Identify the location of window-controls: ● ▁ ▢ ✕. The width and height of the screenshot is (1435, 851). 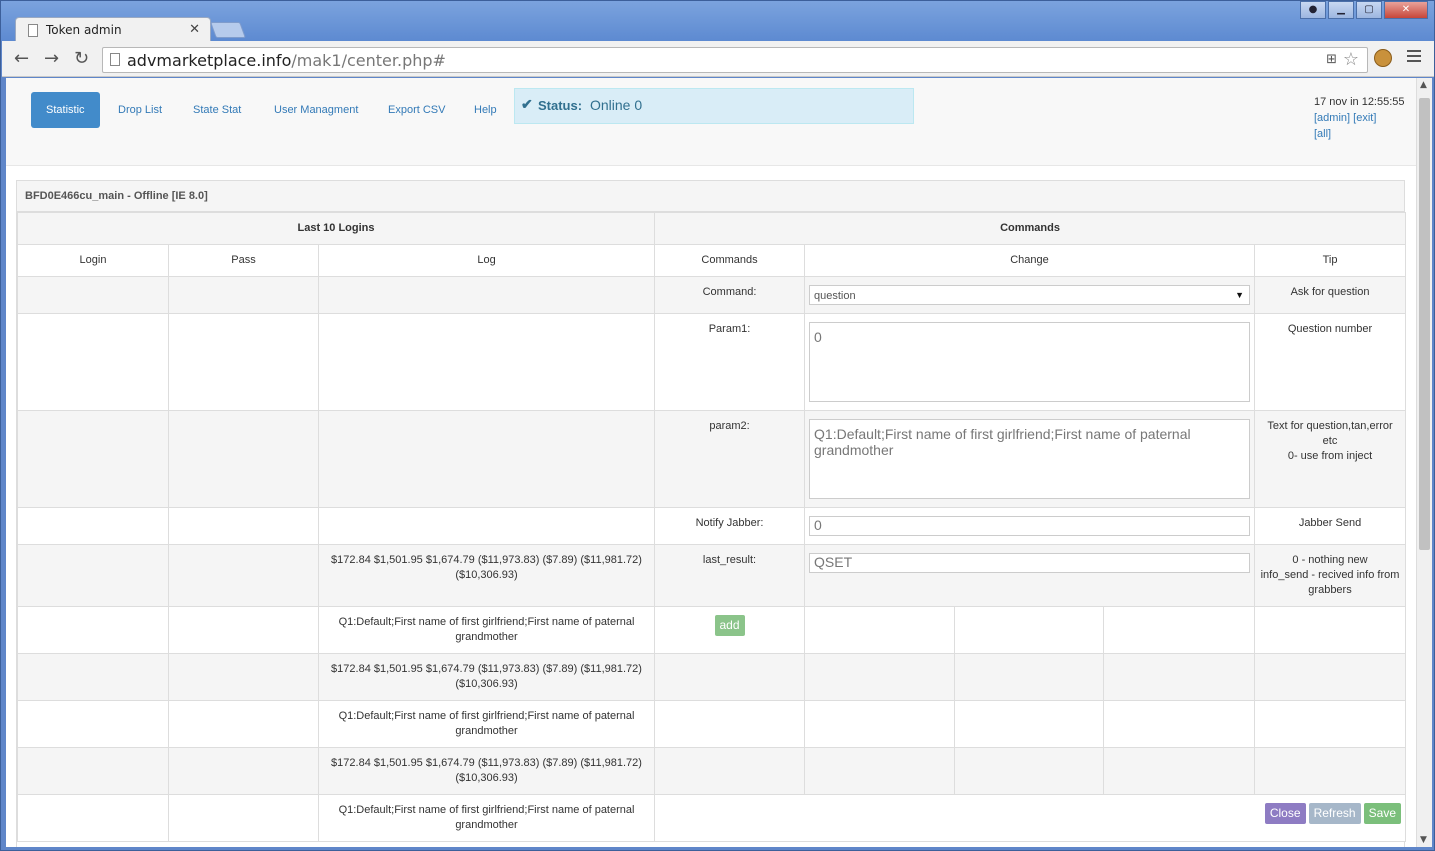
(1363, 11).